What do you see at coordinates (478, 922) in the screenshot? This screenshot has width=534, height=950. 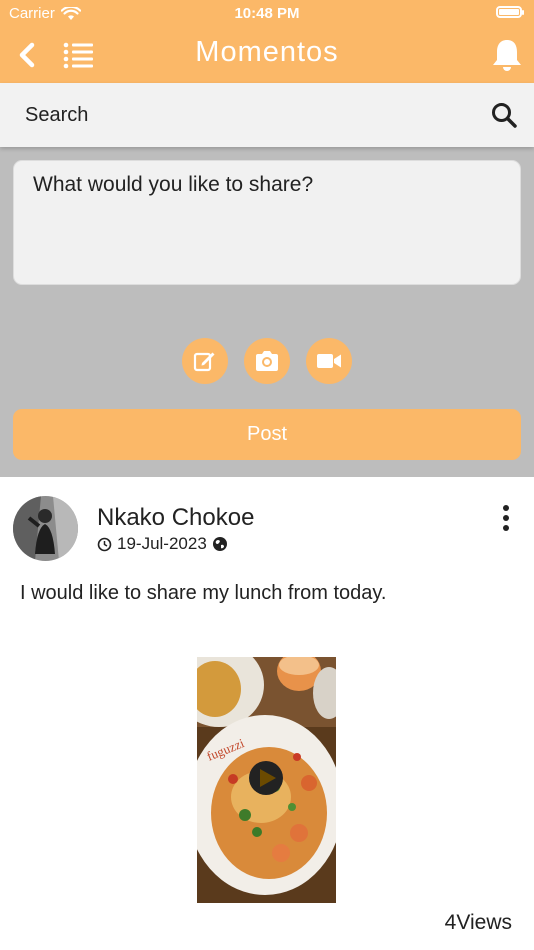 I see `views-count: 4Views` at bounding box center [478, 922].